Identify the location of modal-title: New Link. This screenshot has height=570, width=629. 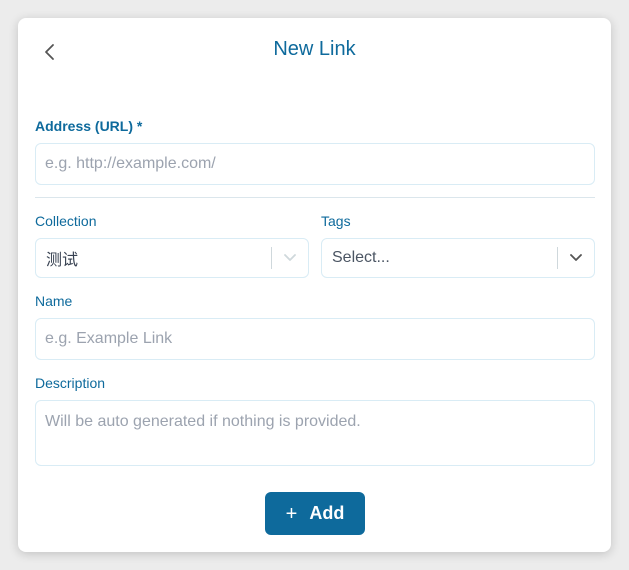
(314, 49).